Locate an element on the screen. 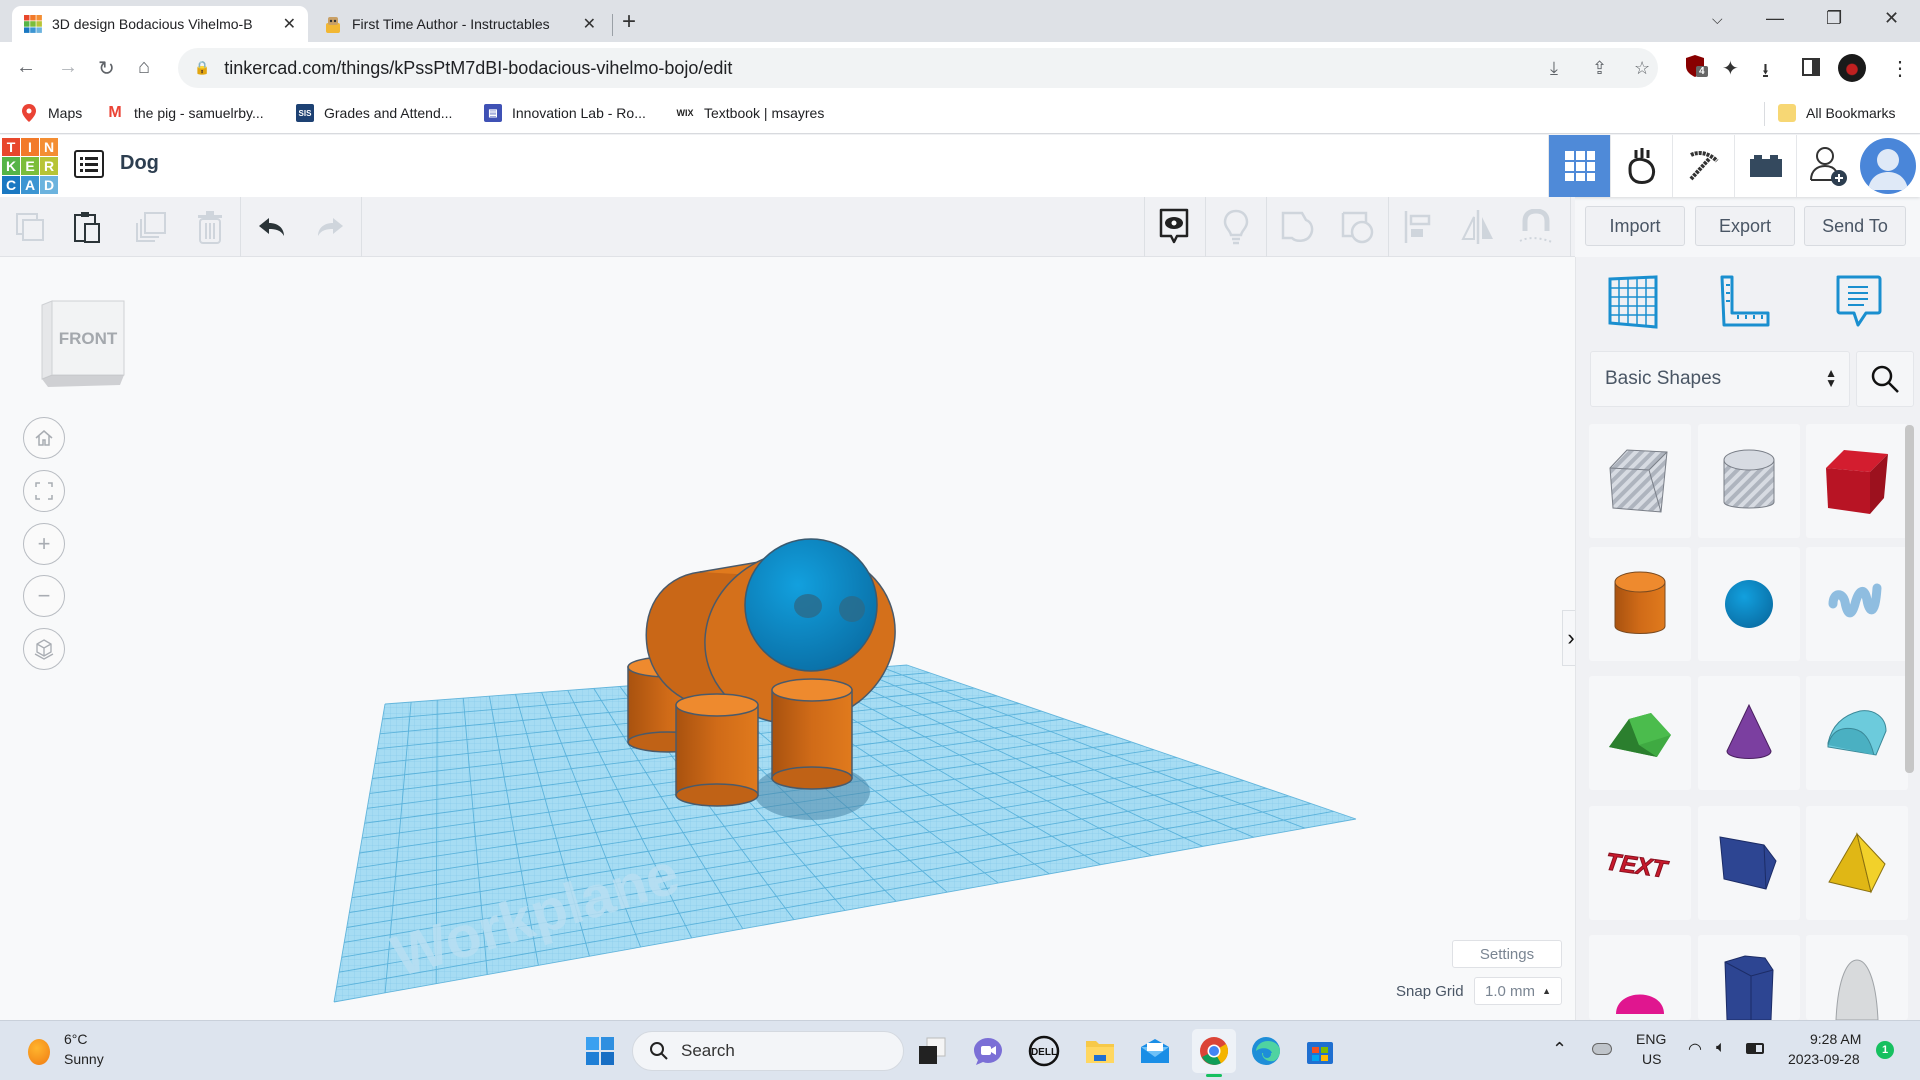  notes-visibility-button is located at coordinates (1174, 227).